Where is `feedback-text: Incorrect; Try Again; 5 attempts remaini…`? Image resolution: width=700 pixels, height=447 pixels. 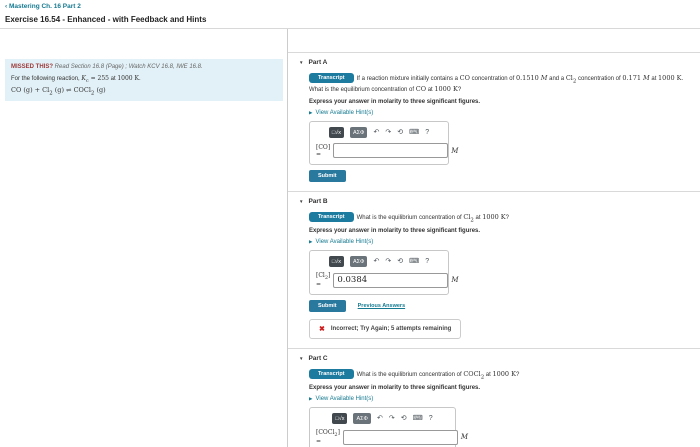 feedback-text: Incorrect; Try Again; 5 attempts remaini… is located at coordinates (391, 329).